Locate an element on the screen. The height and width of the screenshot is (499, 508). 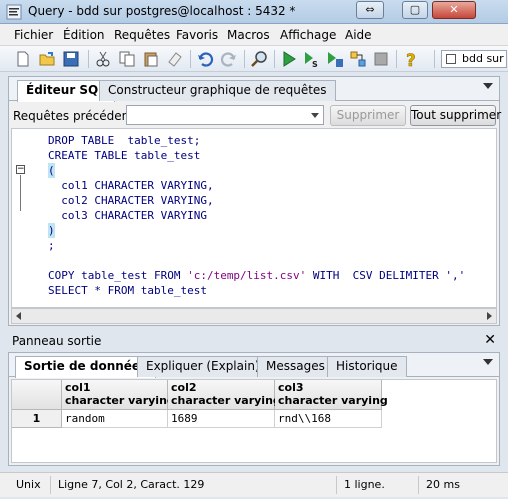
menu-requetes: Requêtes is located at coordinates (142, 35).